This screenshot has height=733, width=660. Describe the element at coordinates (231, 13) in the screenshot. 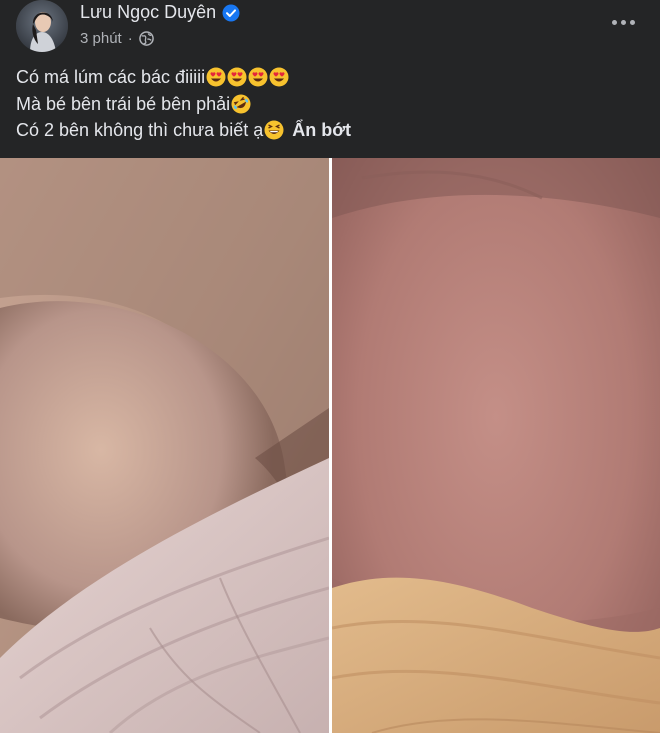

I see `verified-badge-icon` at that location.